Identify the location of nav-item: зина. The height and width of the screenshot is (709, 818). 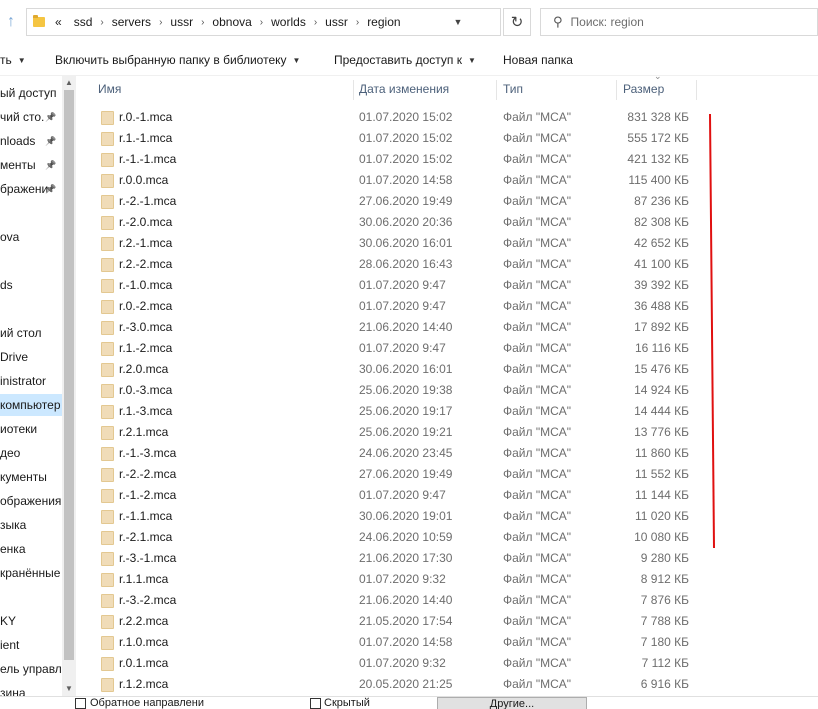
(13, 689).